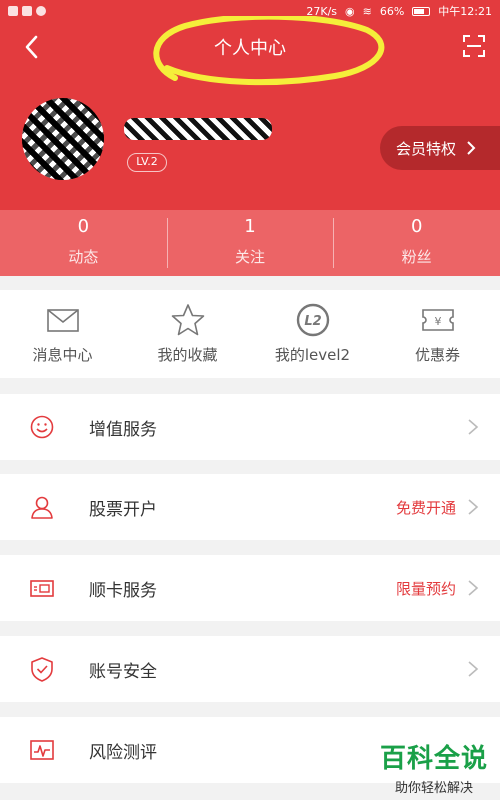 This screenshot has width=500, height=800. Describe the element at coordinates (62, 334) in the screenshot. I see `quick-item-messages: 消息中心` at that location.